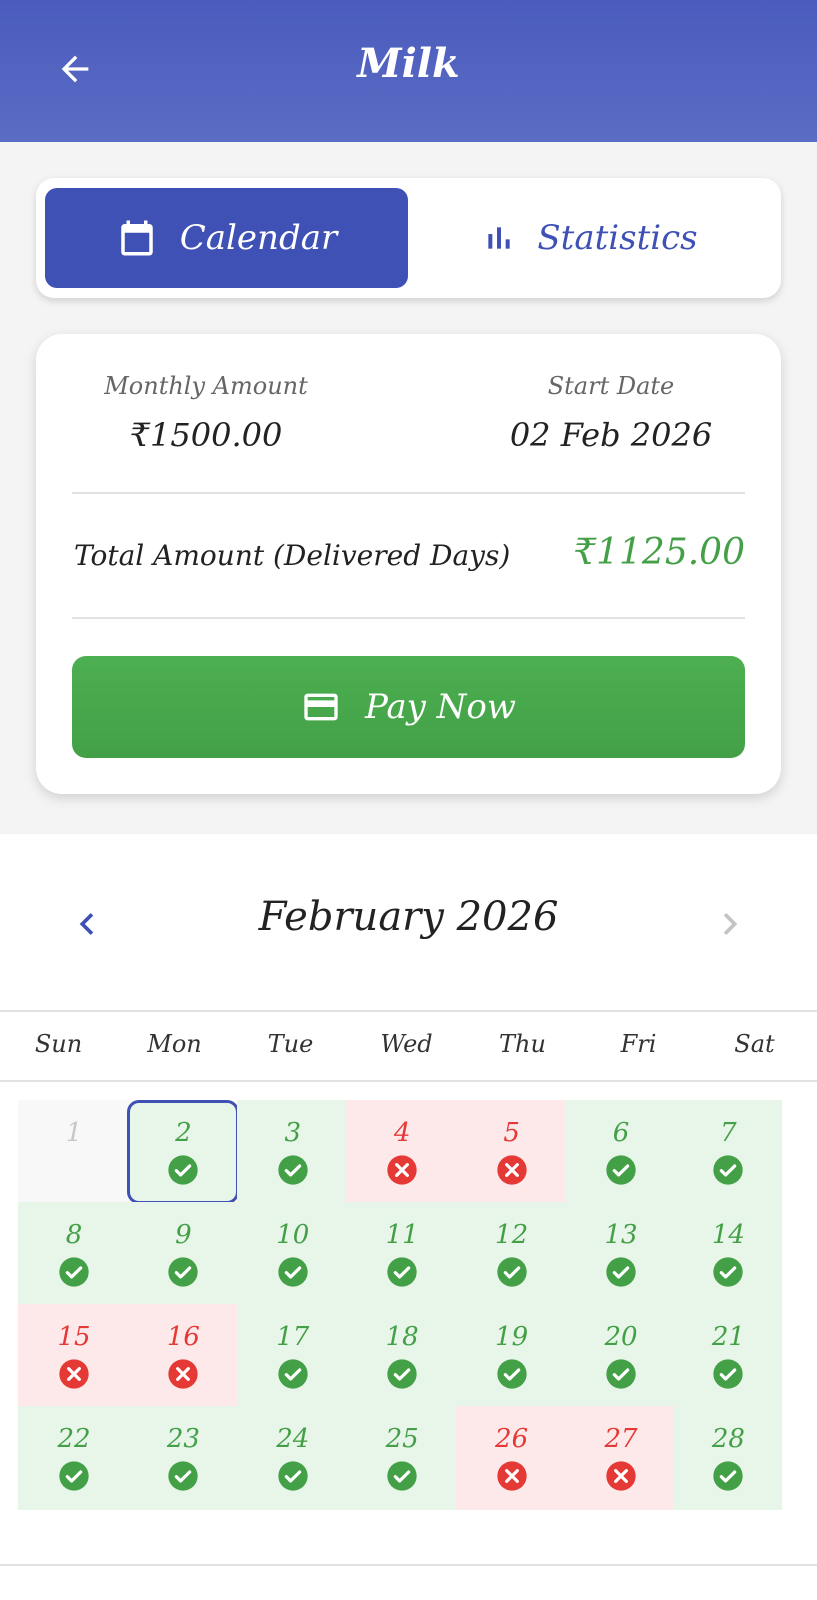 This screenshot has width=817, height=1600. I want to click on day-number: 18, so click(402, 1337).